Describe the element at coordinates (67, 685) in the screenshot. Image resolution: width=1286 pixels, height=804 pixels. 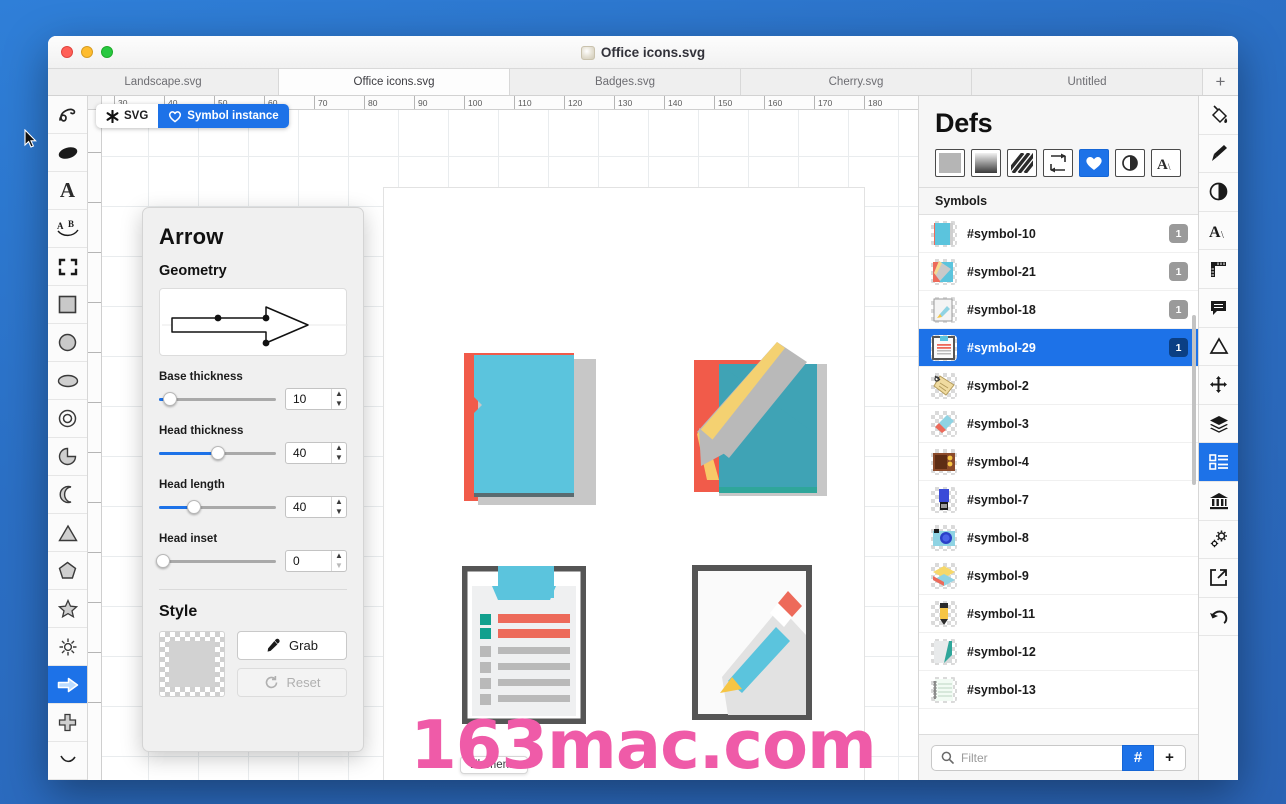
I see `arrow-tool` at that location.